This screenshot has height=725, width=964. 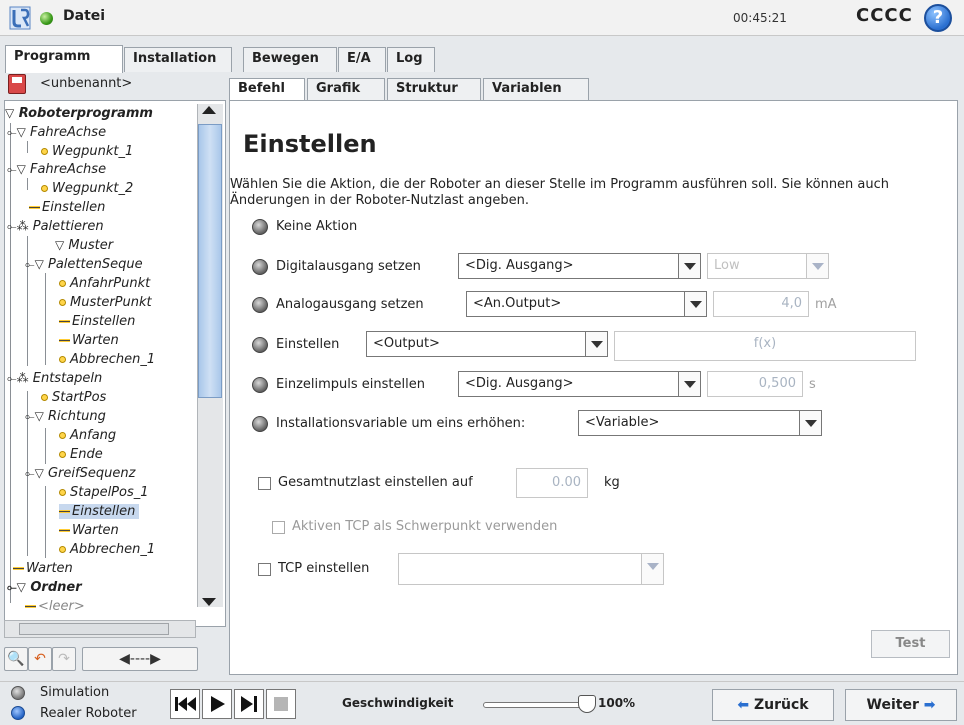 What do you see at coordinates (317, 226) in the screenshot?
I see `label-no-action: Keine Aktion` at bounding box center [317, 226].